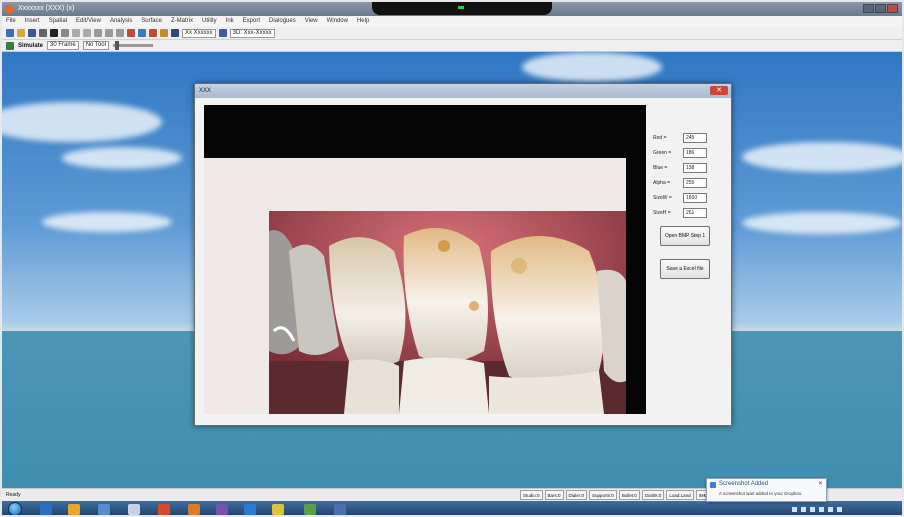  What do you see at coordinates (199, 33) in the screenshot?
I see `toolbar-select-1: Xx Xxxxxx` at bounding box center [199, 33].